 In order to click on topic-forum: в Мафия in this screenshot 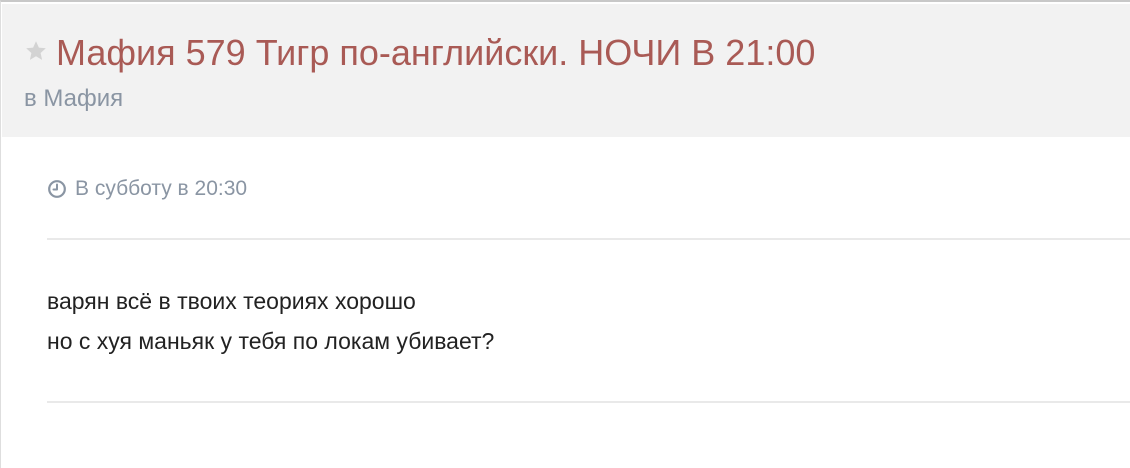, I will do `click(73, 99)`.